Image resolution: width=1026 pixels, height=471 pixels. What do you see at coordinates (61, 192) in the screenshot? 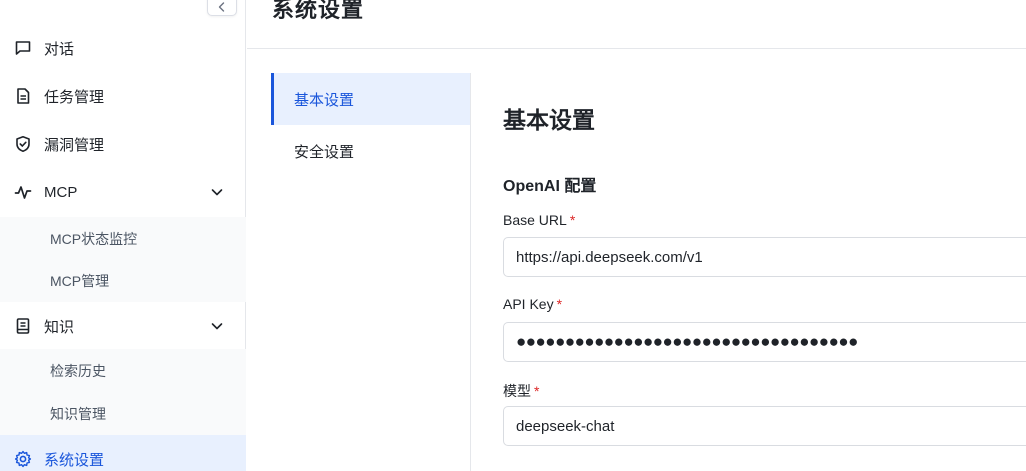
I see `sidebar-item-label: MCP` at bounding box center [61, 192].